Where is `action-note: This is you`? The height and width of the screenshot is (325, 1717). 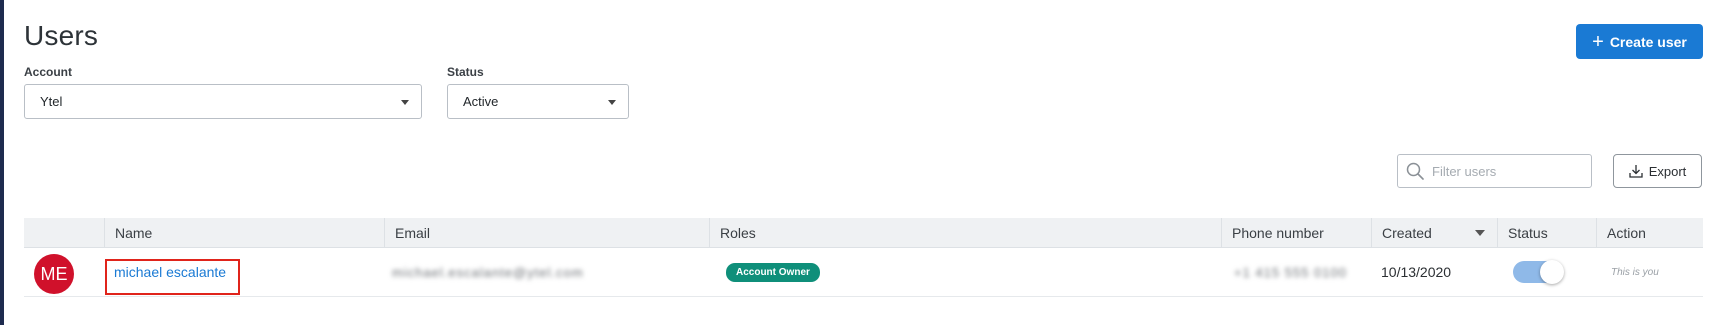
action-note: This is you is located at coordinates (1635, 272).